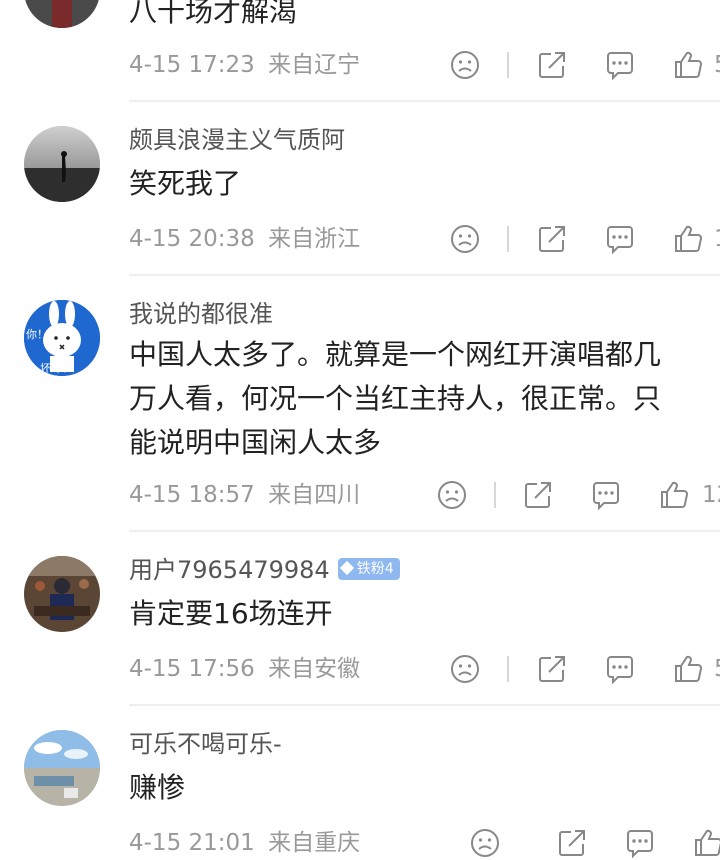 The image size is (720, 860). I want to click on username: 可乐不喝可乐-, so click(205, 744).